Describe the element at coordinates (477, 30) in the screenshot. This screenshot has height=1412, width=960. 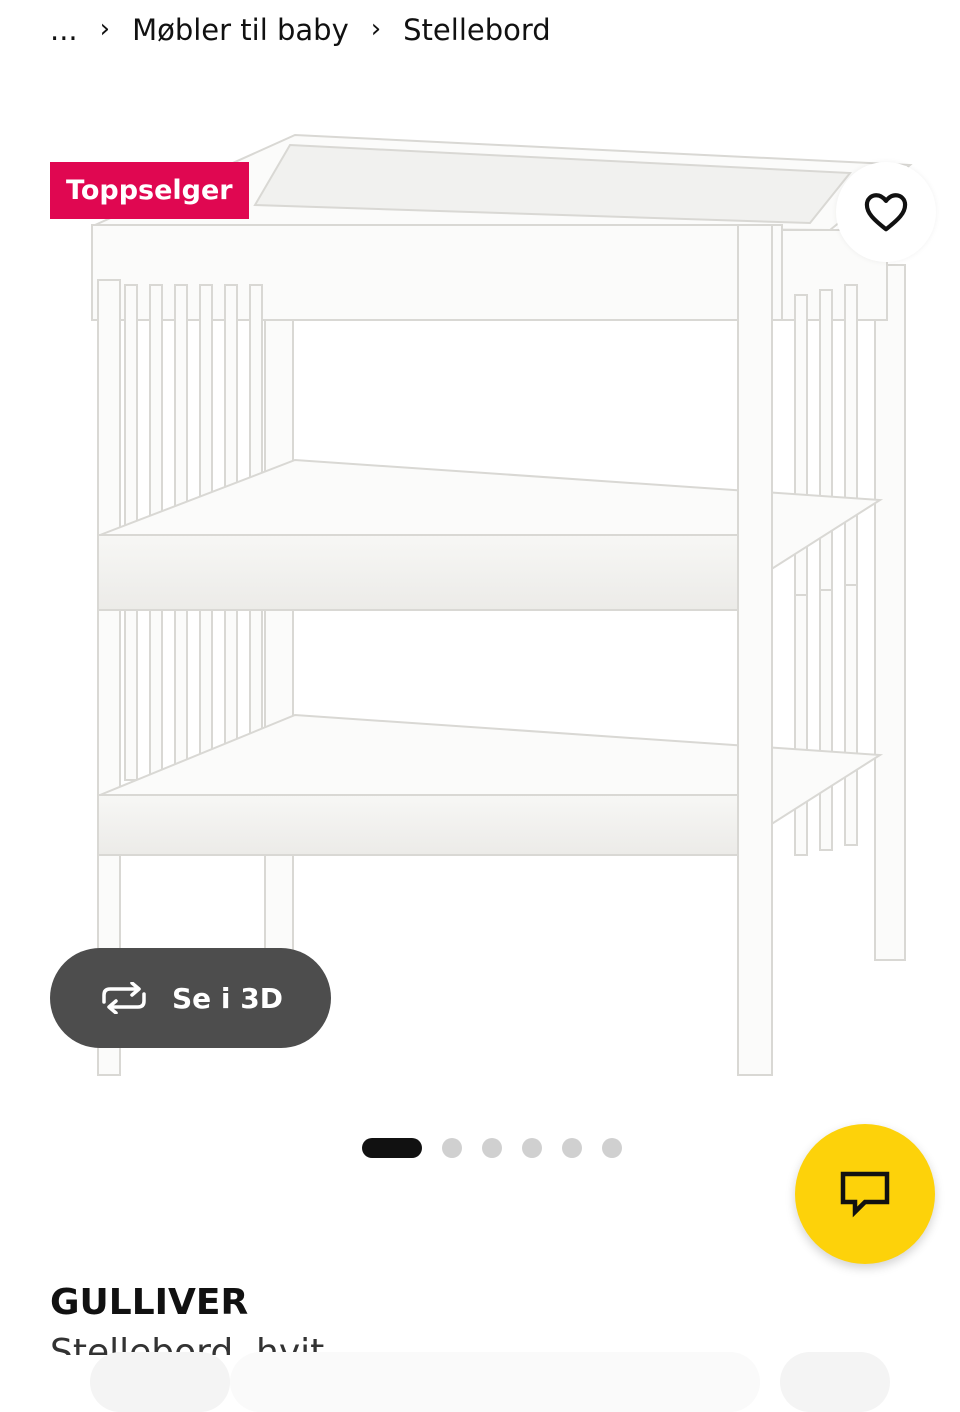
I see `breadcrumb-item-changing-tables: Stellebord` at that location.